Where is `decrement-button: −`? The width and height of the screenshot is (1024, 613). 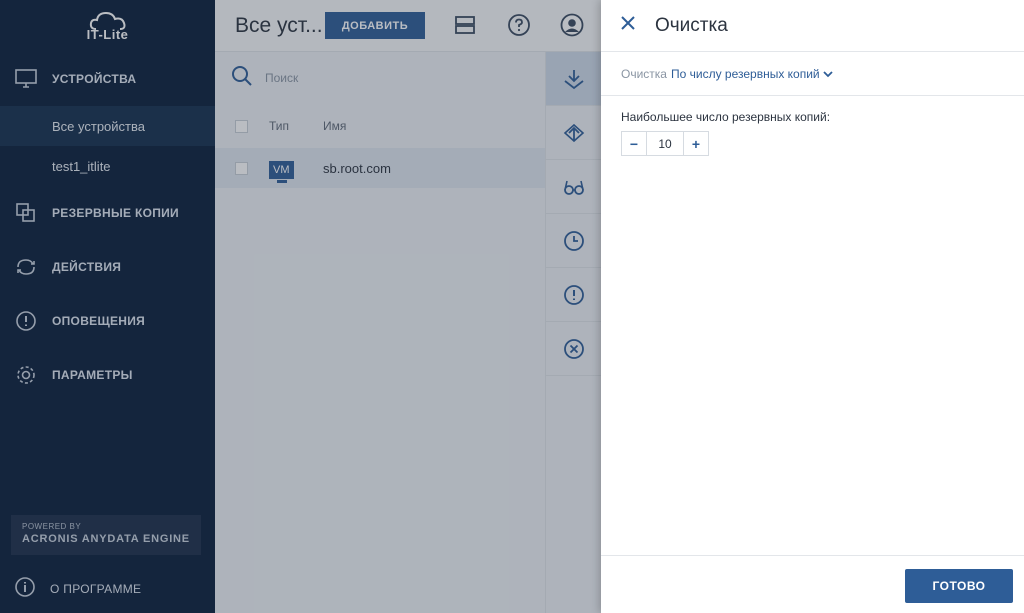
decrement-button: − is located at coordinates (634, 143).